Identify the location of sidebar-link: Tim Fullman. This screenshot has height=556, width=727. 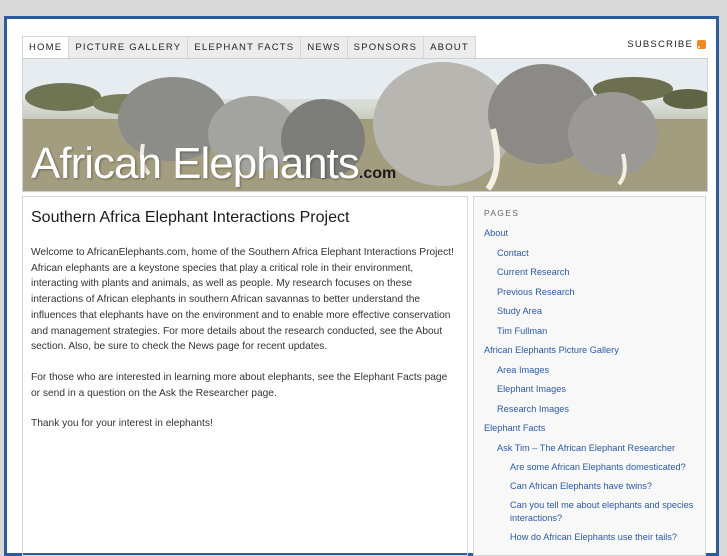
(589, 332).